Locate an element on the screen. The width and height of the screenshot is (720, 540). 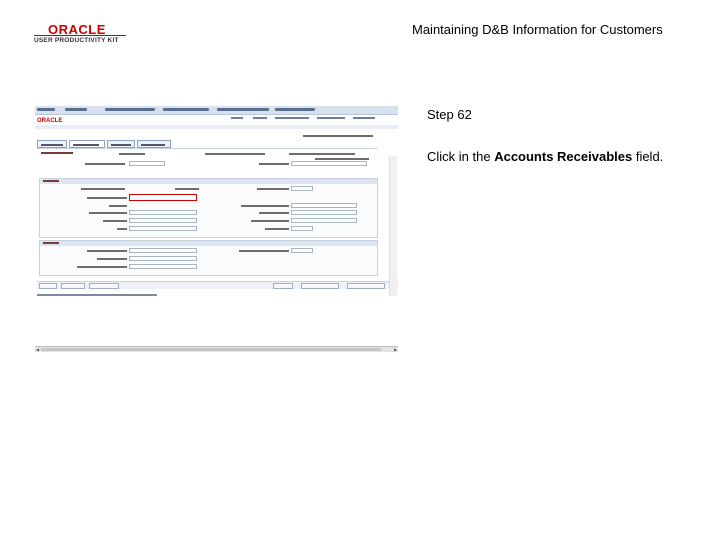
app-footer-links is located at coordinates (97, 295).